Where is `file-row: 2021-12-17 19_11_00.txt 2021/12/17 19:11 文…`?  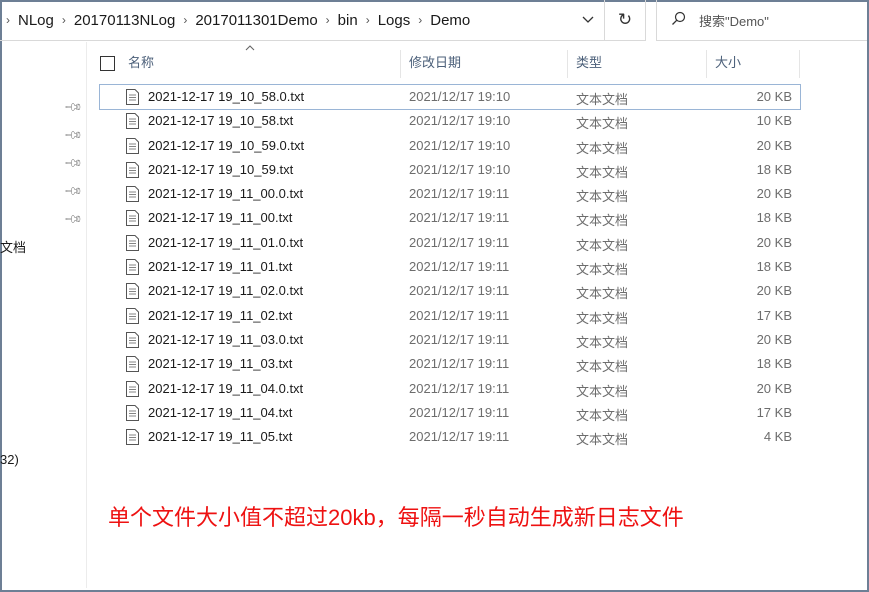 file-row: 2021-12-17 19_11_00.txt 2021/12/17 19:11 文… is located at coordinates (450, 218).